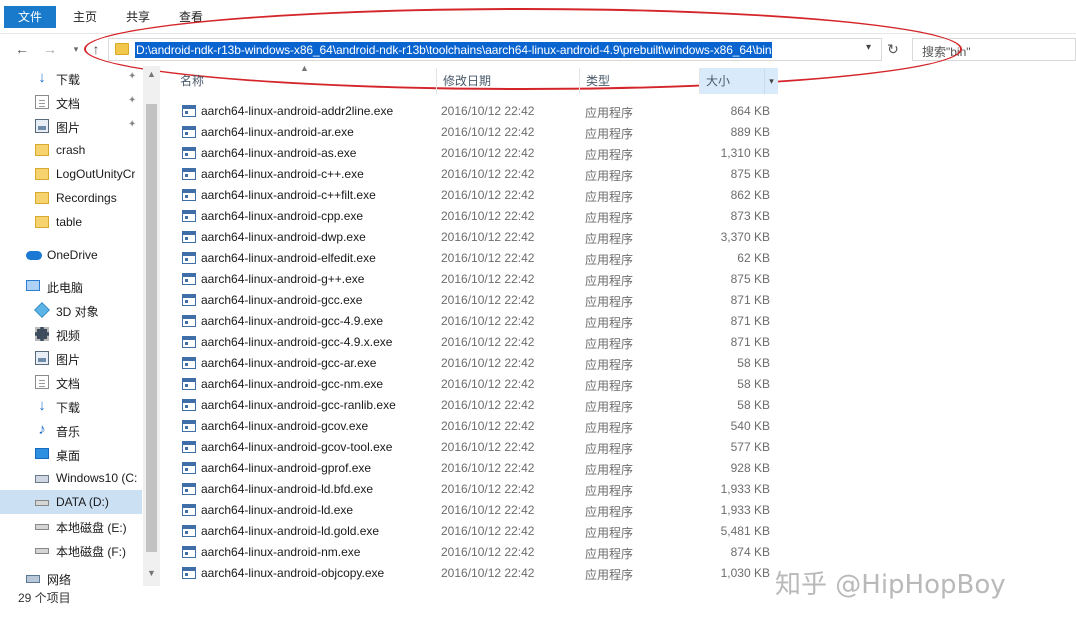  I want to click on sidebar-item-label: 图片, so click(68, 128).